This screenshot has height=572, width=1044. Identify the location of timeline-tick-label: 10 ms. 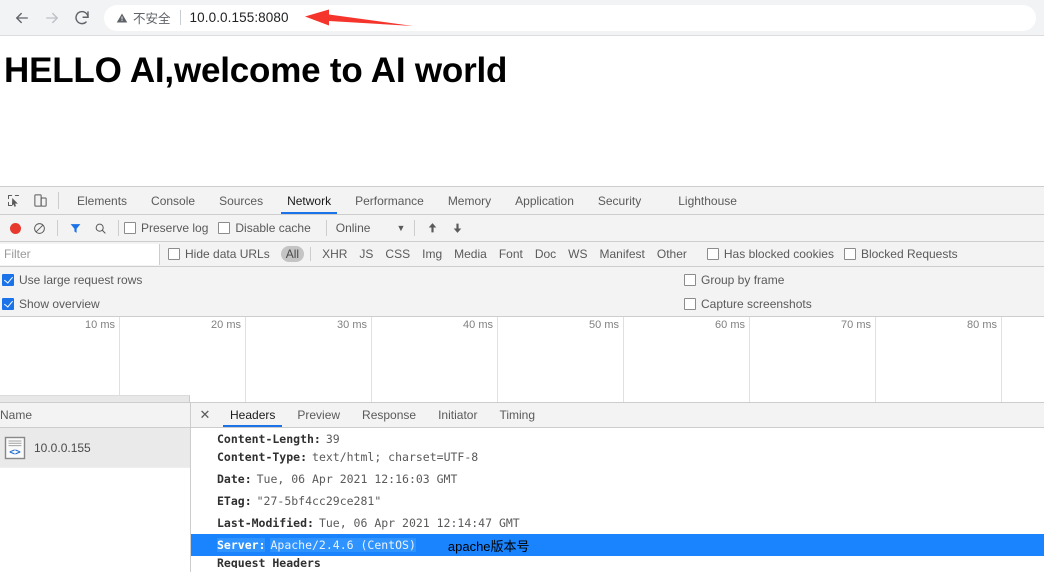
(100, 325).